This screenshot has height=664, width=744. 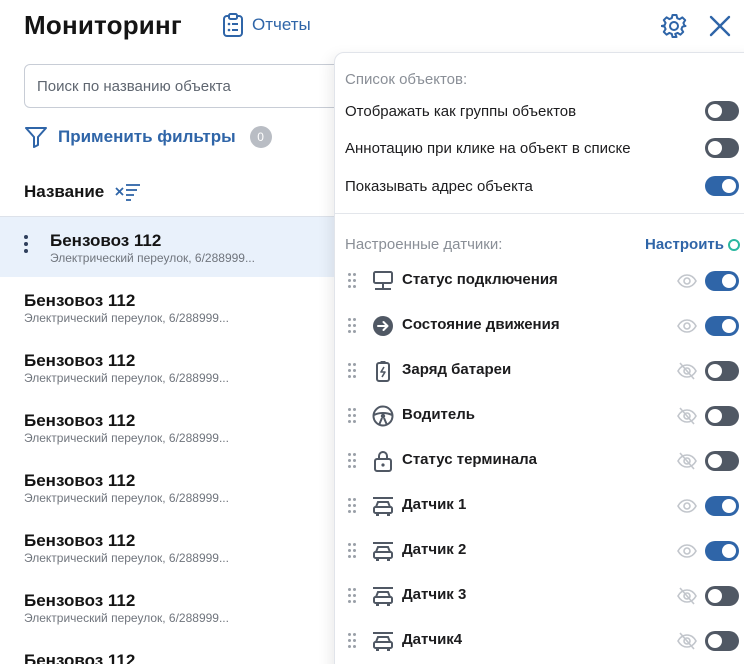 I want to click on configure-button: Настроить, so click(x=692, y=244).